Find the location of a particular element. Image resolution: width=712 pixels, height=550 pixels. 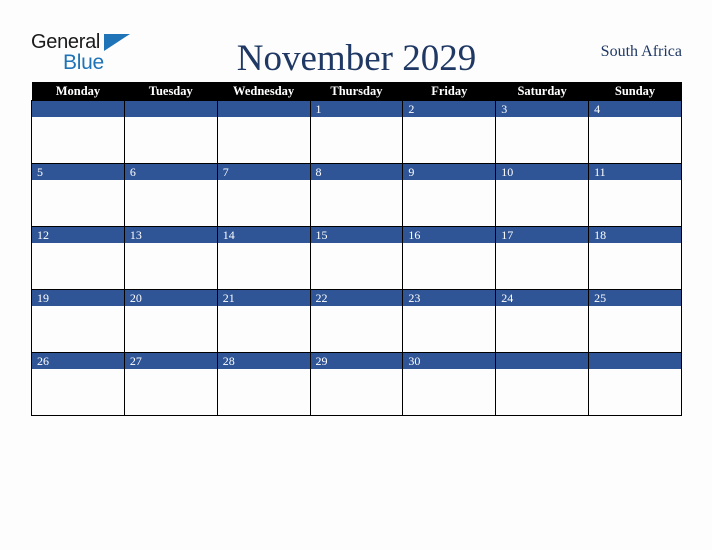

calendar-day-cell: 18 is located at coordinates (635, 258).